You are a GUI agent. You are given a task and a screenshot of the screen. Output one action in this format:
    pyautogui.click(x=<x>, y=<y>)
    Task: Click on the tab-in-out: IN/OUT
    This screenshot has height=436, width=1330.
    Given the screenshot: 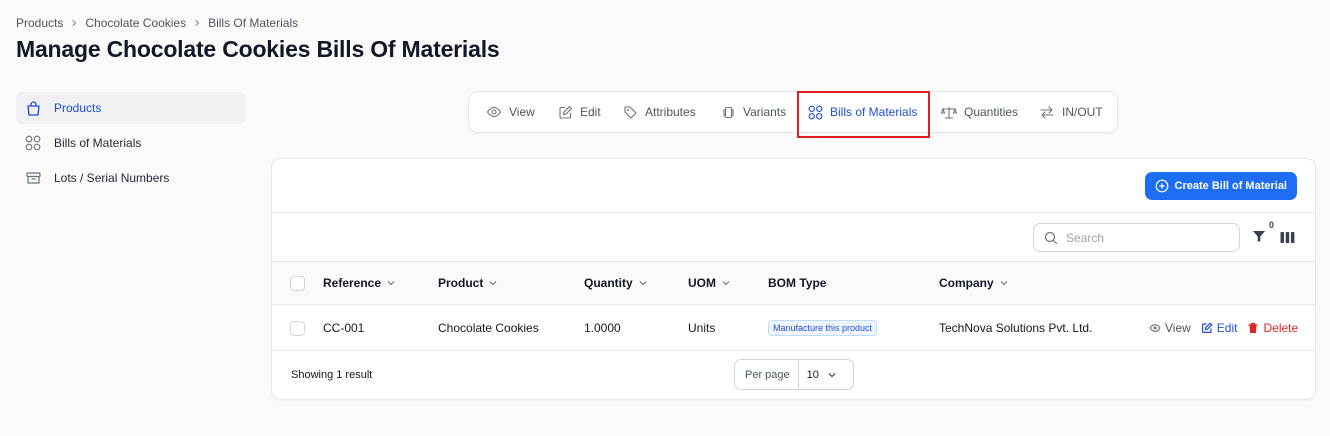 What is the action you would take?
    pyautogui.click(x=1071, y=112)
    